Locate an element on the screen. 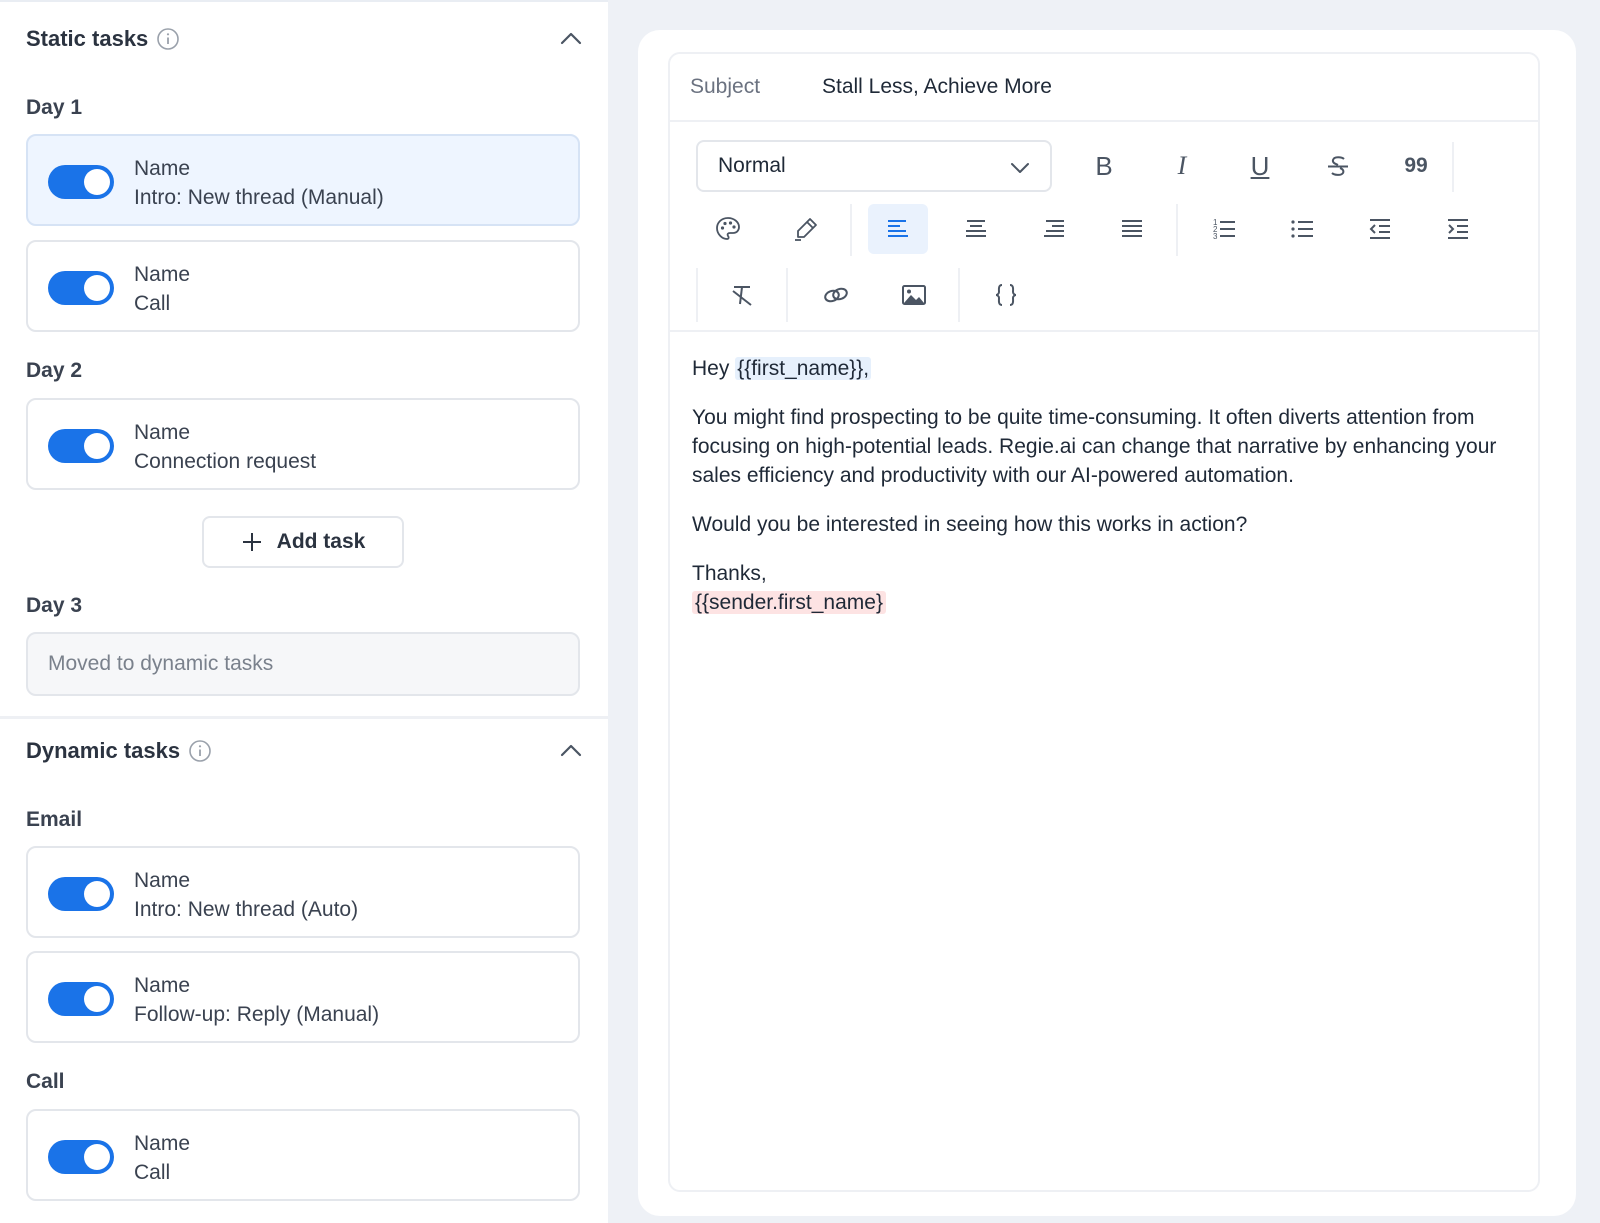 This screenshot has height=1223, width=1600. curly-braces-icon is located at coordinates (1006, 295).